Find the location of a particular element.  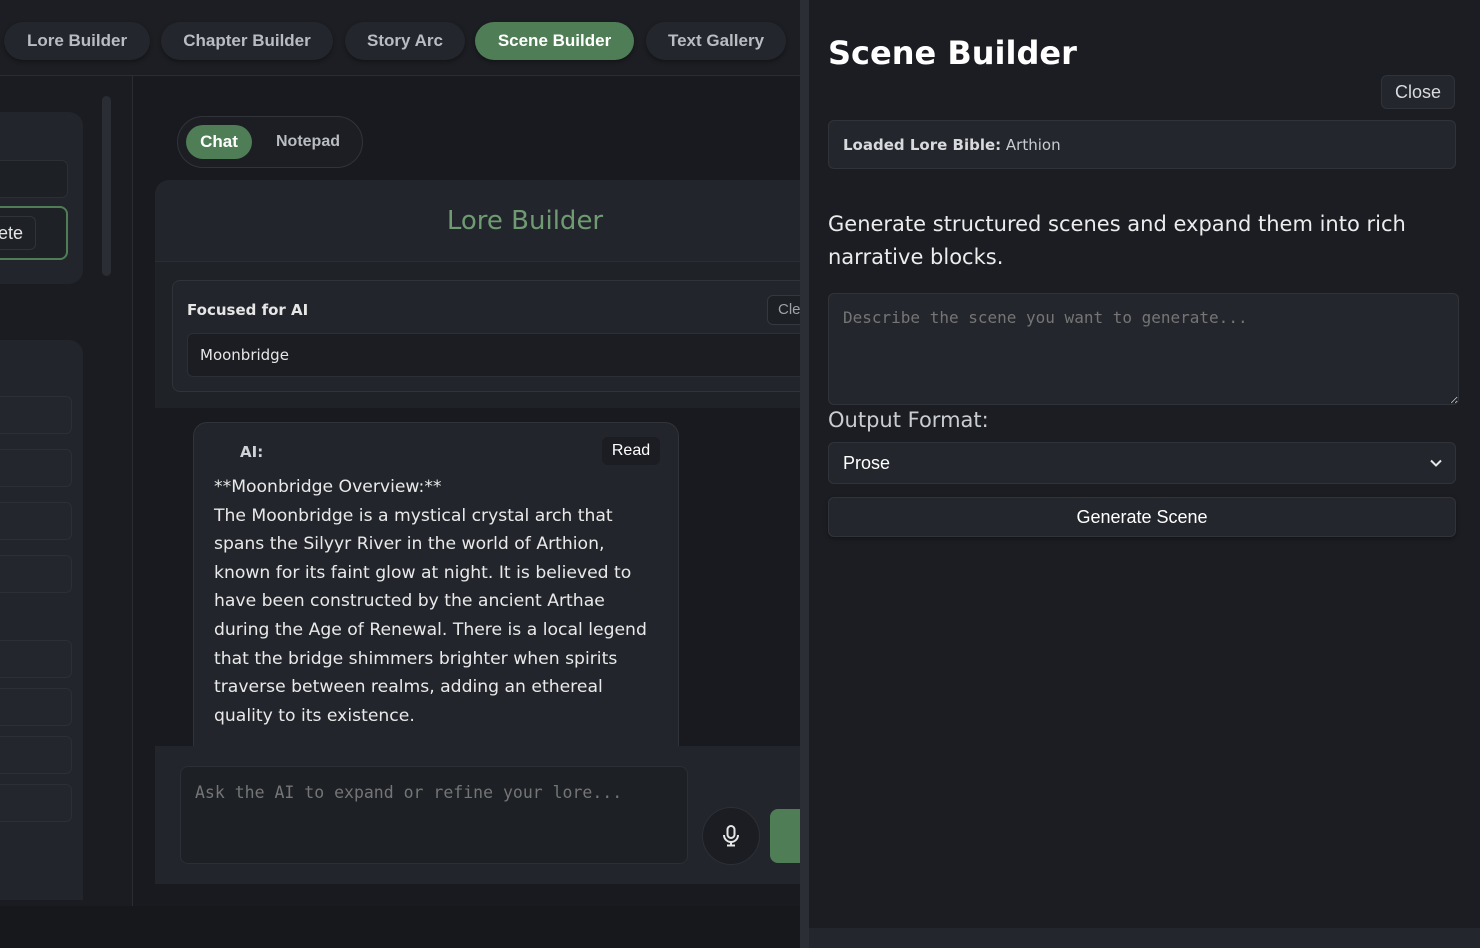

focus-card: Focused for AI Clear Moonbridge is located at coordinates (499, 336).